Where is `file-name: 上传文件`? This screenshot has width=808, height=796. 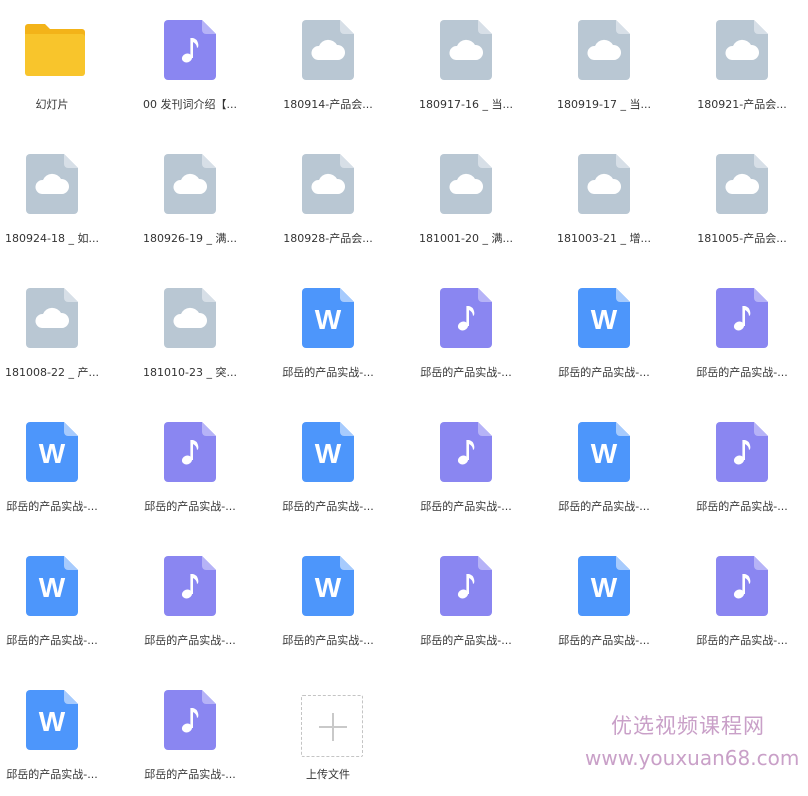
file-name: 上传文件 is located at coordinates (328, 774).